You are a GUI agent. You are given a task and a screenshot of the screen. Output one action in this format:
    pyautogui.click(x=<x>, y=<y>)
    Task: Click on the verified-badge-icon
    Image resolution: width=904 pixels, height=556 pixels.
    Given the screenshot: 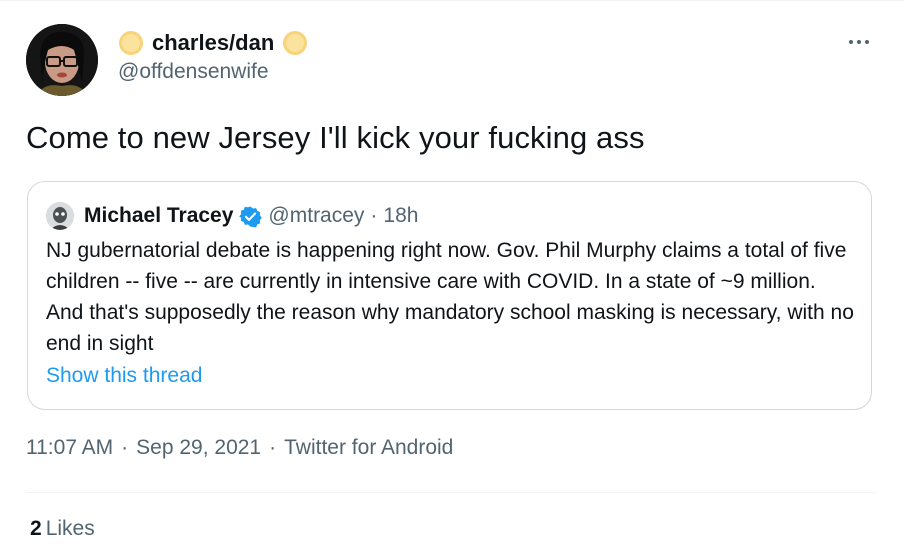 What is the action you would take?
    pyautogui.click(x=251, y=216)
    